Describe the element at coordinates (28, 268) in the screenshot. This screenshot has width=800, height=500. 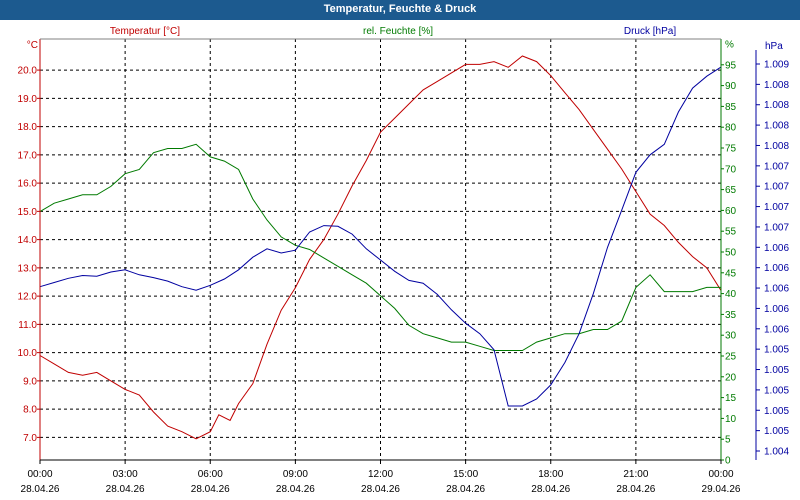
I see `temperature-tick-label: 13.0` at that location.